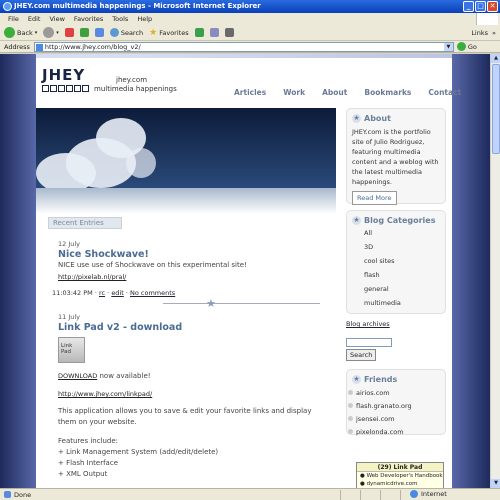  What do you see at coordinates (84, 32) in the screenshot?
I see `refresh-icon` at bounding box center [84, 32].